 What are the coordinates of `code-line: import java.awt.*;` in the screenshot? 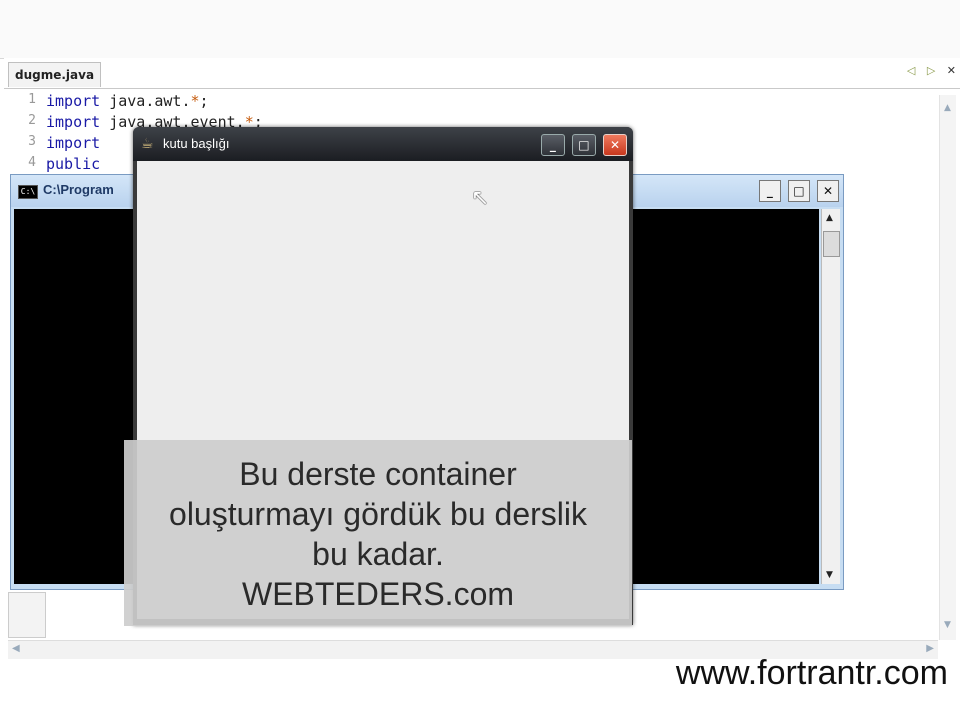 It's located at (154, 102).